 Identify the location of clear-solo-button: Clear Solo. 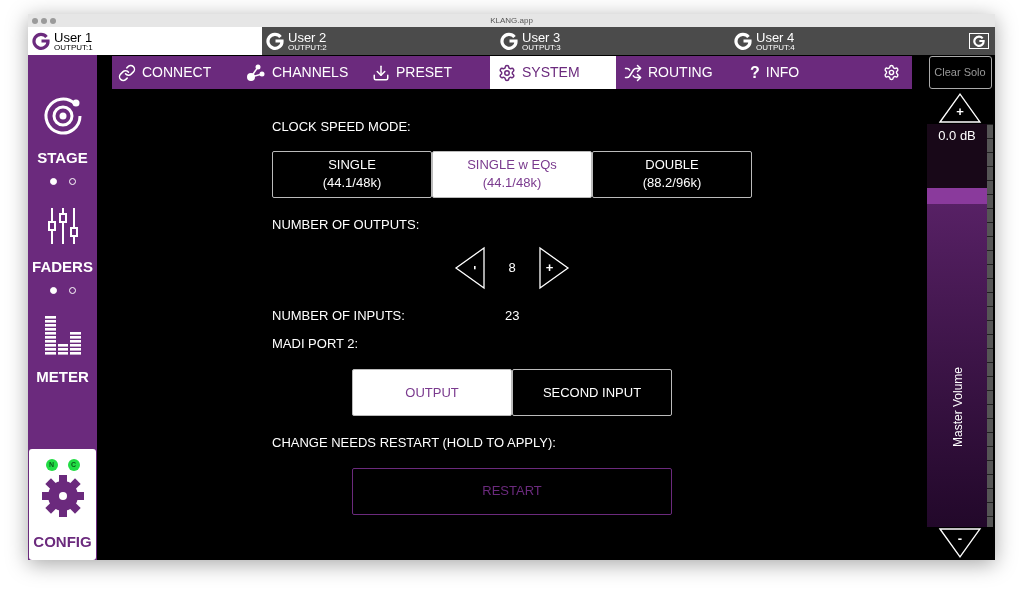
(960, 72).